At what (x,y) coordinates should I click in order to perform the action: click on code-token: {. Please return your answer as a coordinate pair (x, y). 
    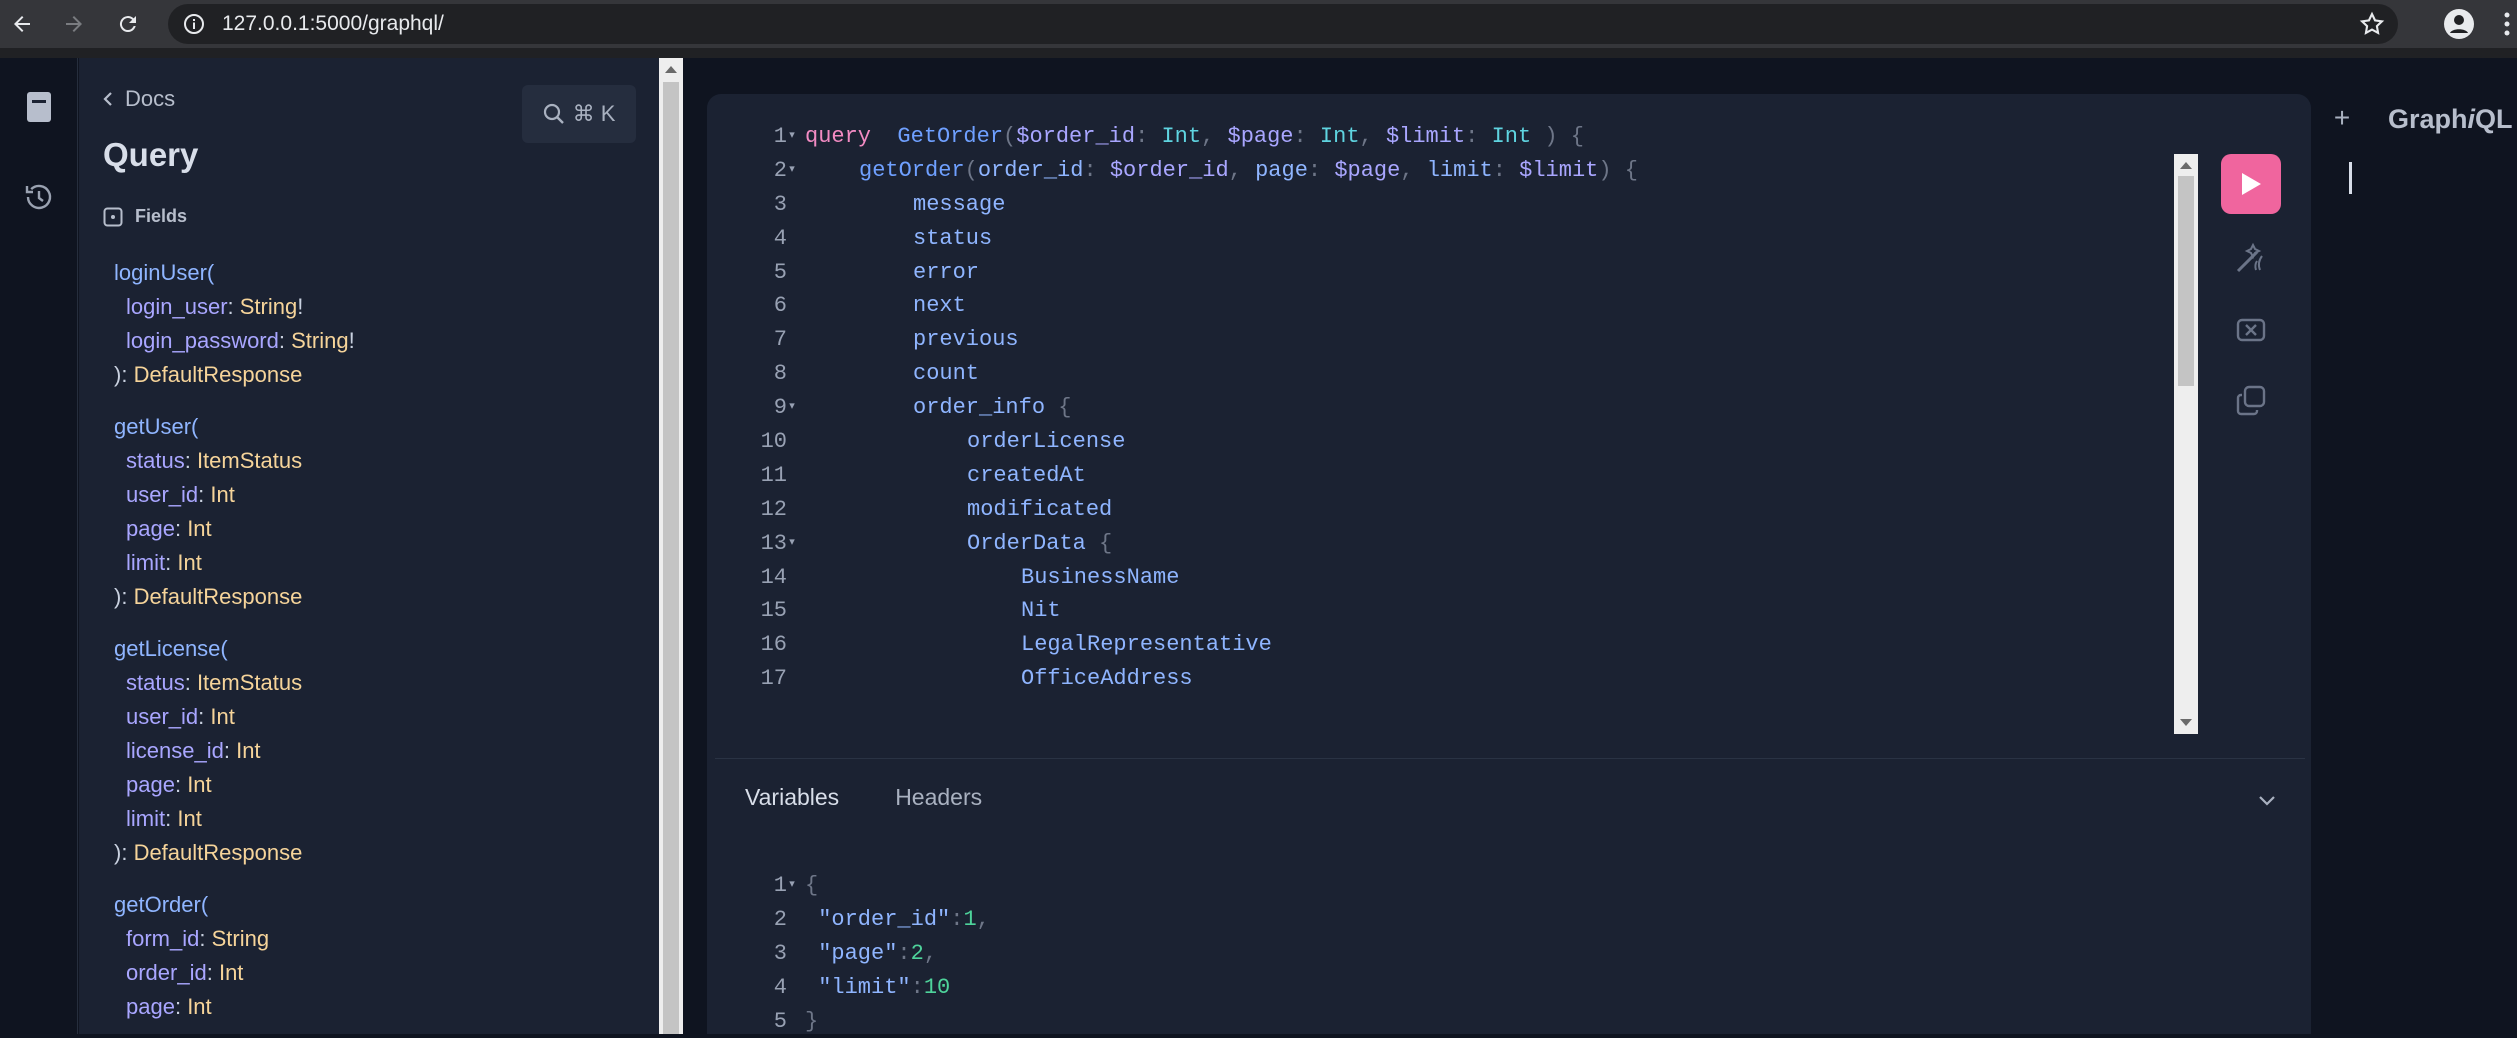
    Looking at the image, I should click on (812, 885).